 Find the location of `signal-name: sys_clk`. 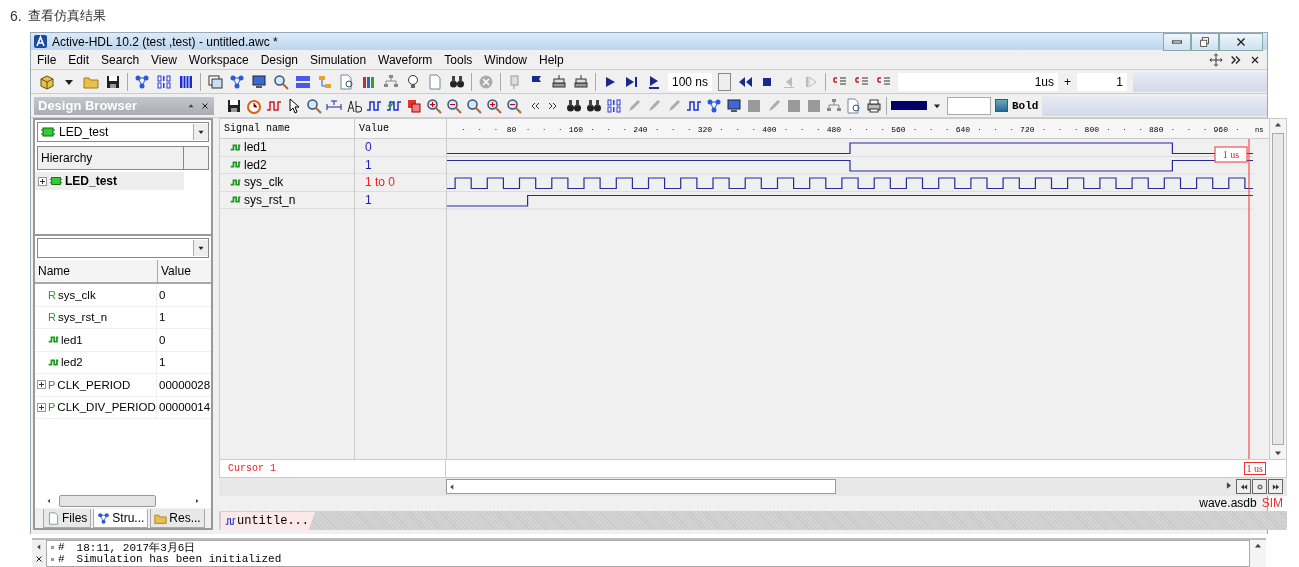

signal-name: sys_clk is located at coordinates (264, 182).